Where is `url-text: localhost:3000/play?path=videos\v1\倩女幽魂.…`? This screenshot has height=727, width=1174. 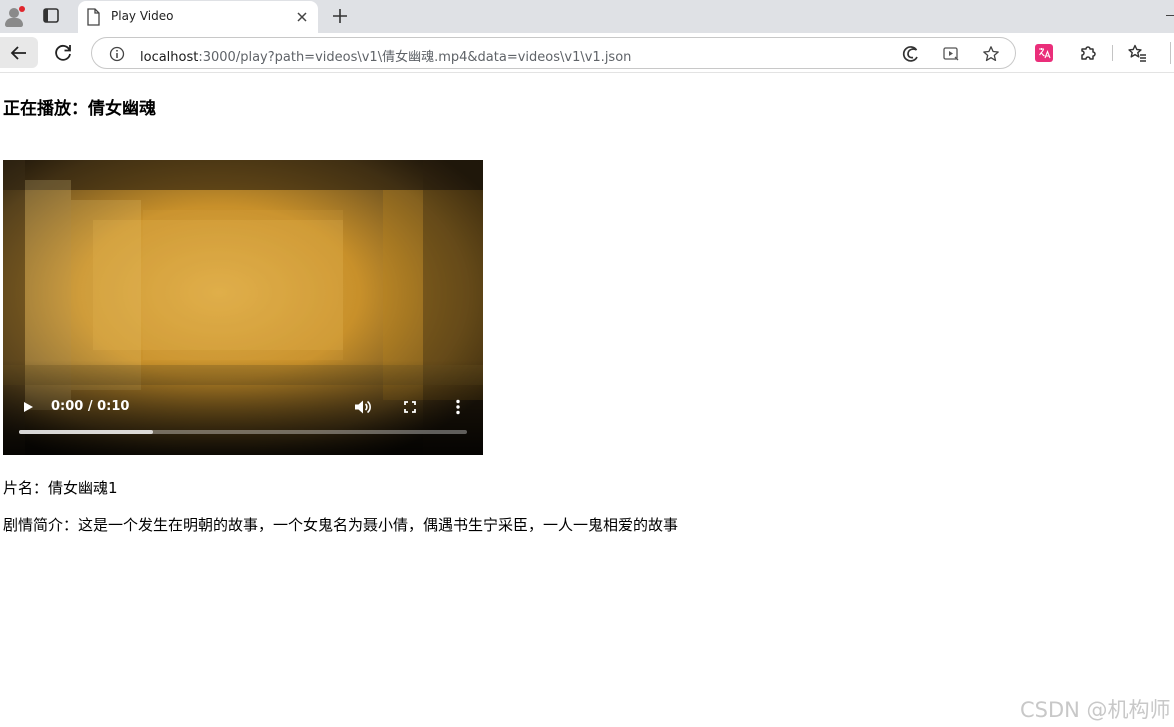
url-text: localhost:3000/play?path=videos\v1\倩女幽魂.… is located at coordinates (385, 55).